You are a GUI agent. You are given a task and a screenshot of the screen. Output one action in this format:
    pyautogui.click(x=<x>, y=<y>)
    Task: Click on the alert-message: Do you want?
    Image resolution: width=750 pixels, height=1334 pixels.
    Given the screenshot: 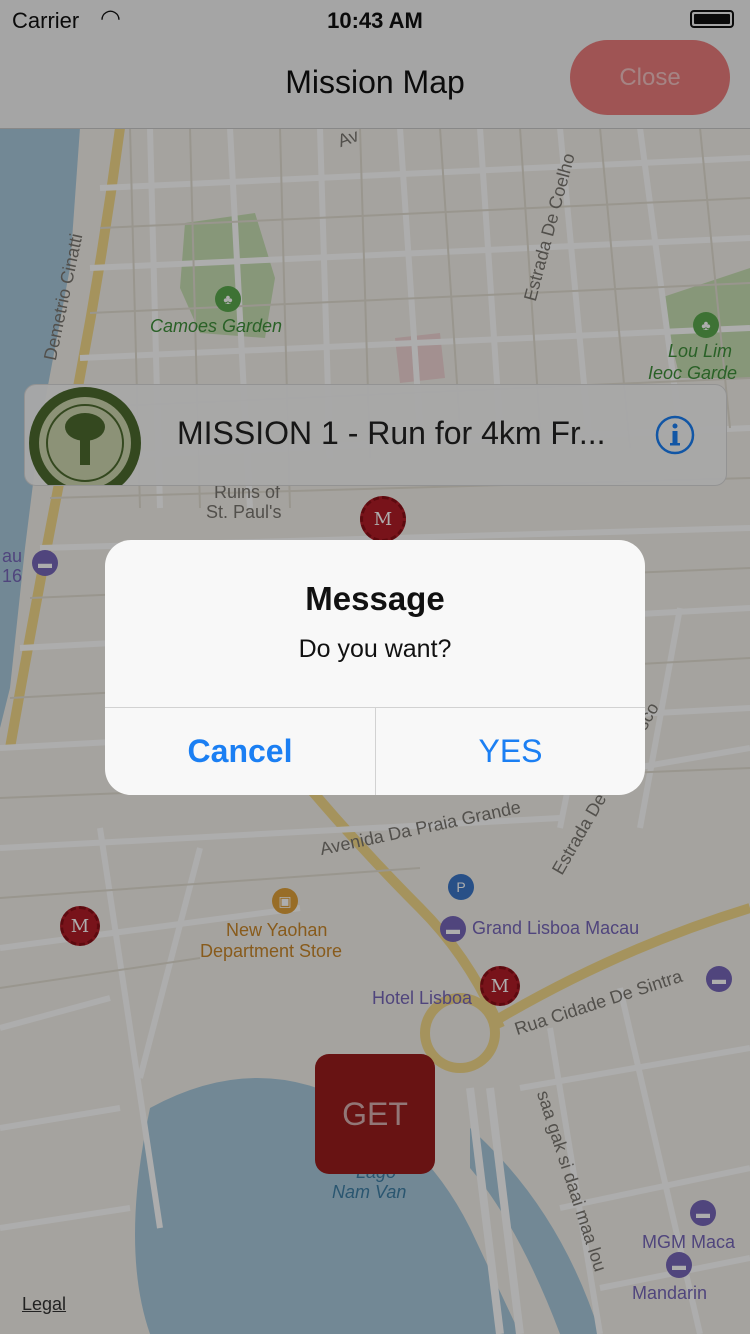 What is the action you would take?
    pyautogui.click(x=375, y=649)
    